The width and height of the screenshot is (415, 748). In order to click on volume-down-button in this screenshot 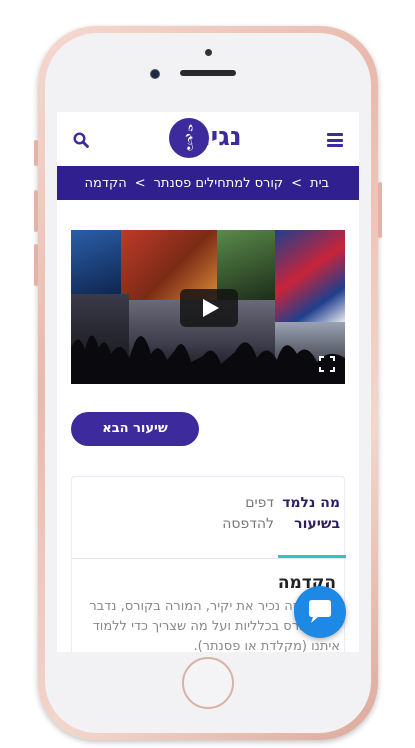, I will do `click(36, 265)`.